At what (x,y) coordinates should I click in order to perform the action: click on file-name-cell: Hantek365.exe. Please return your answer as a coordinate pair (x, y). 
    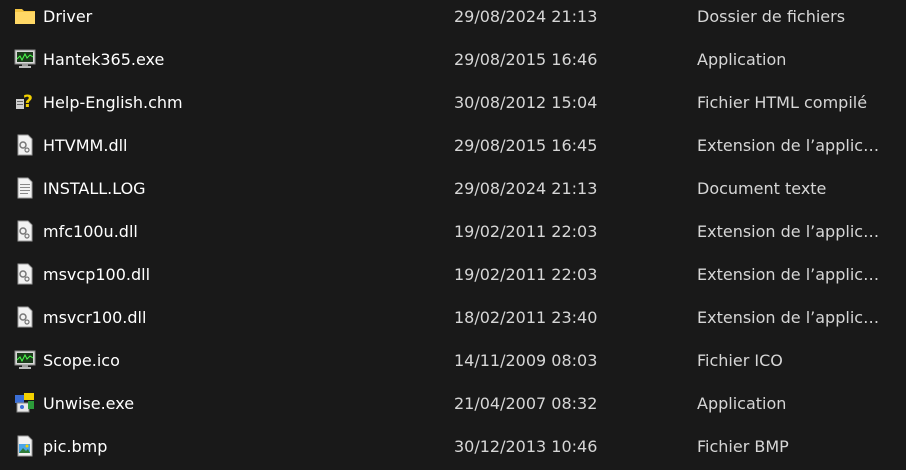
    Looking at the image, I should click on (220, 60).